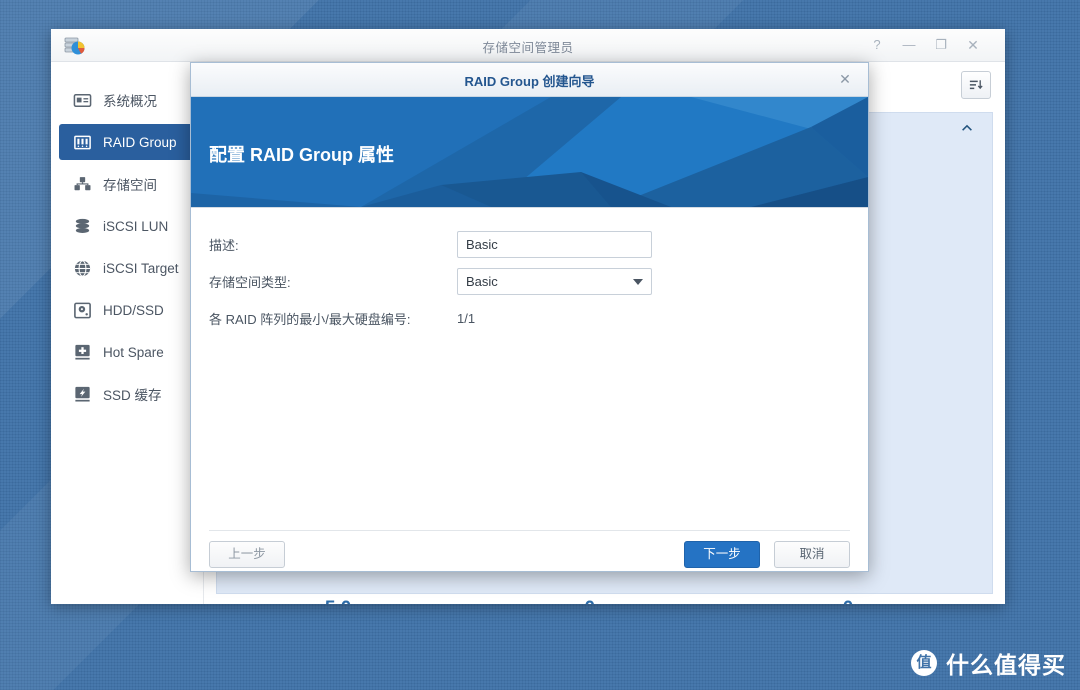  Describe the element at coordinates (130, 185) in the screenshot. I see `sidebar-item-label: 存储空间` at that location.